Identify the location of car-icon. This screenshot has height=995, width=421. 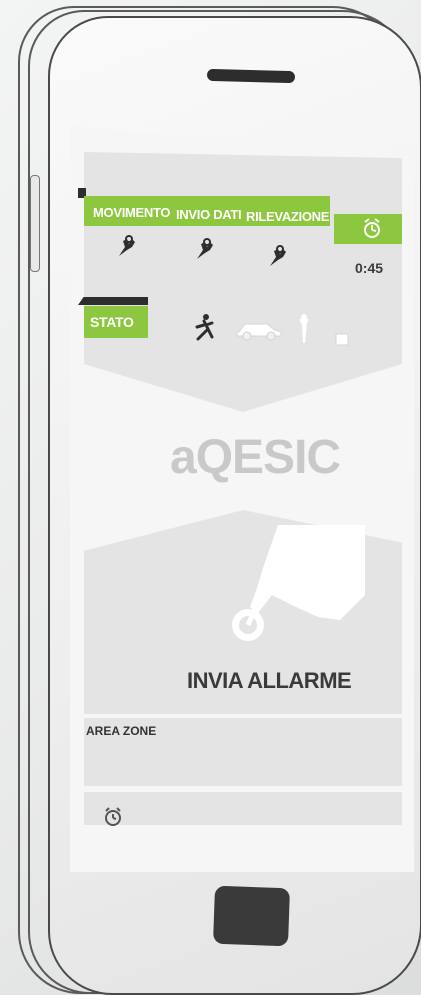
(259, 332).